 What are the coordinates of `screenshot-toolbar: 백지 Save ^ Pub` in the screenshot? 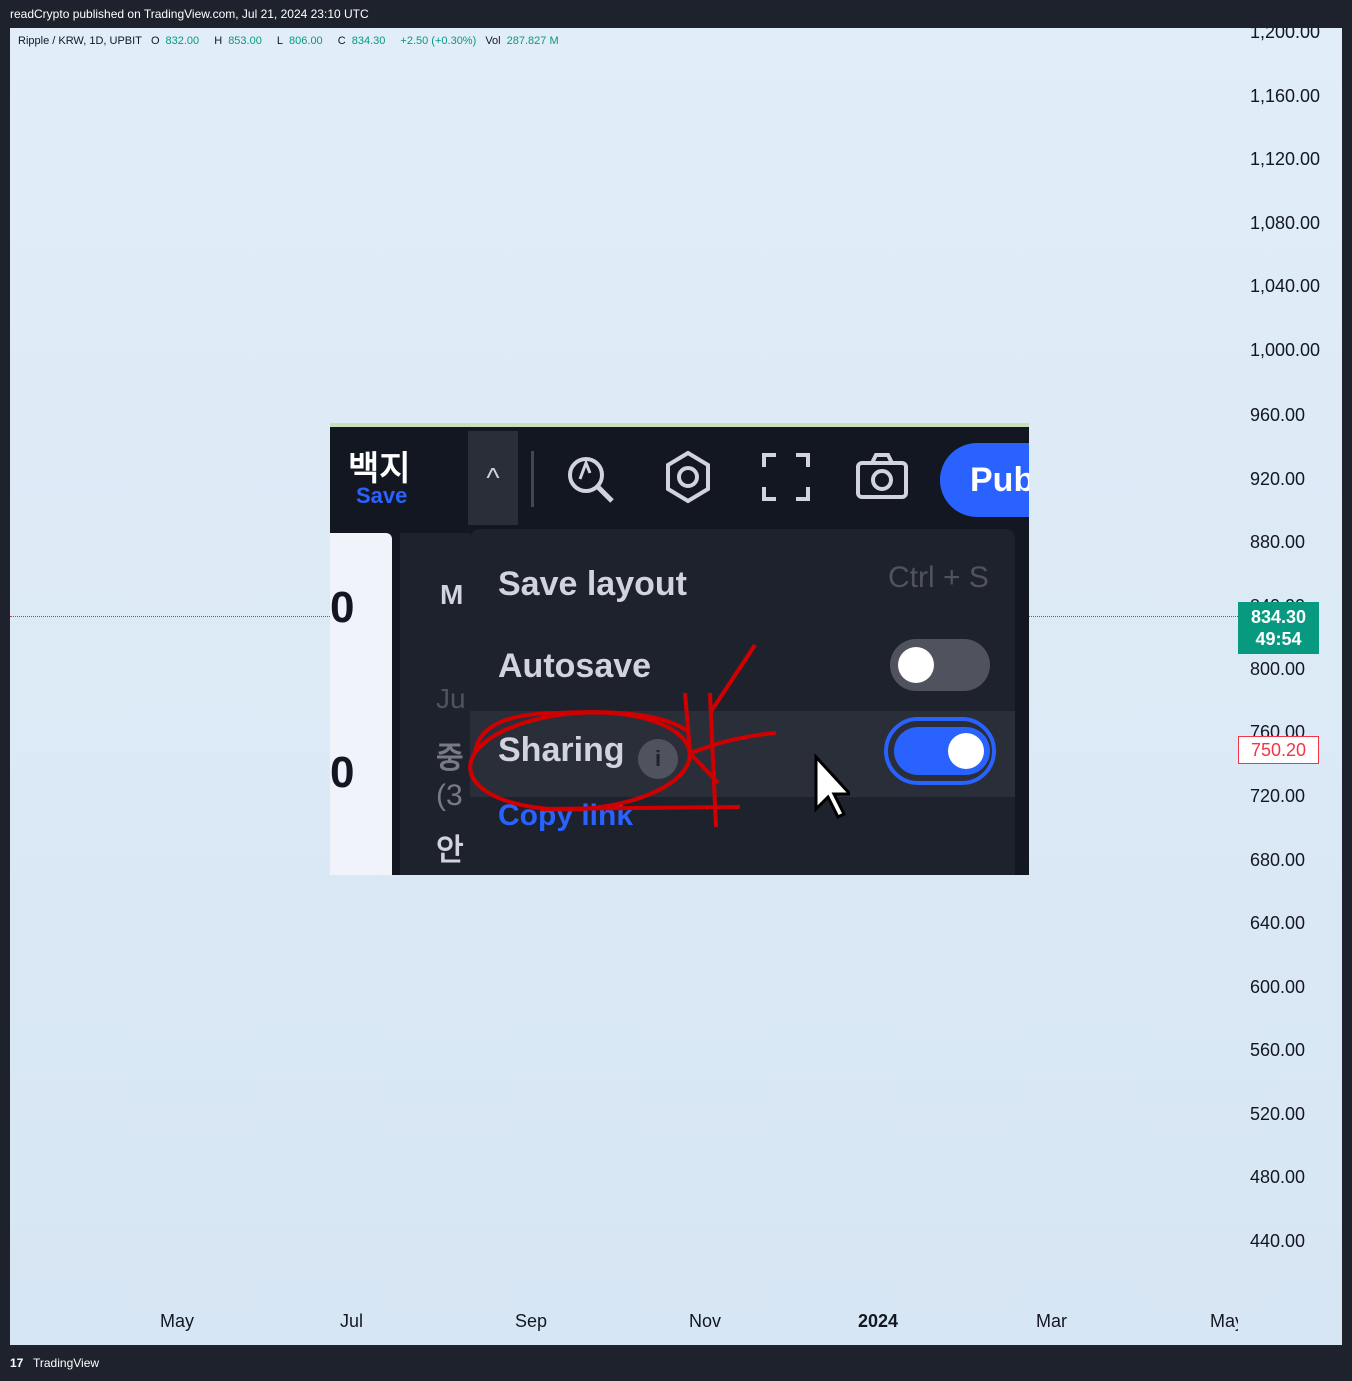 It's located at (679, 476).